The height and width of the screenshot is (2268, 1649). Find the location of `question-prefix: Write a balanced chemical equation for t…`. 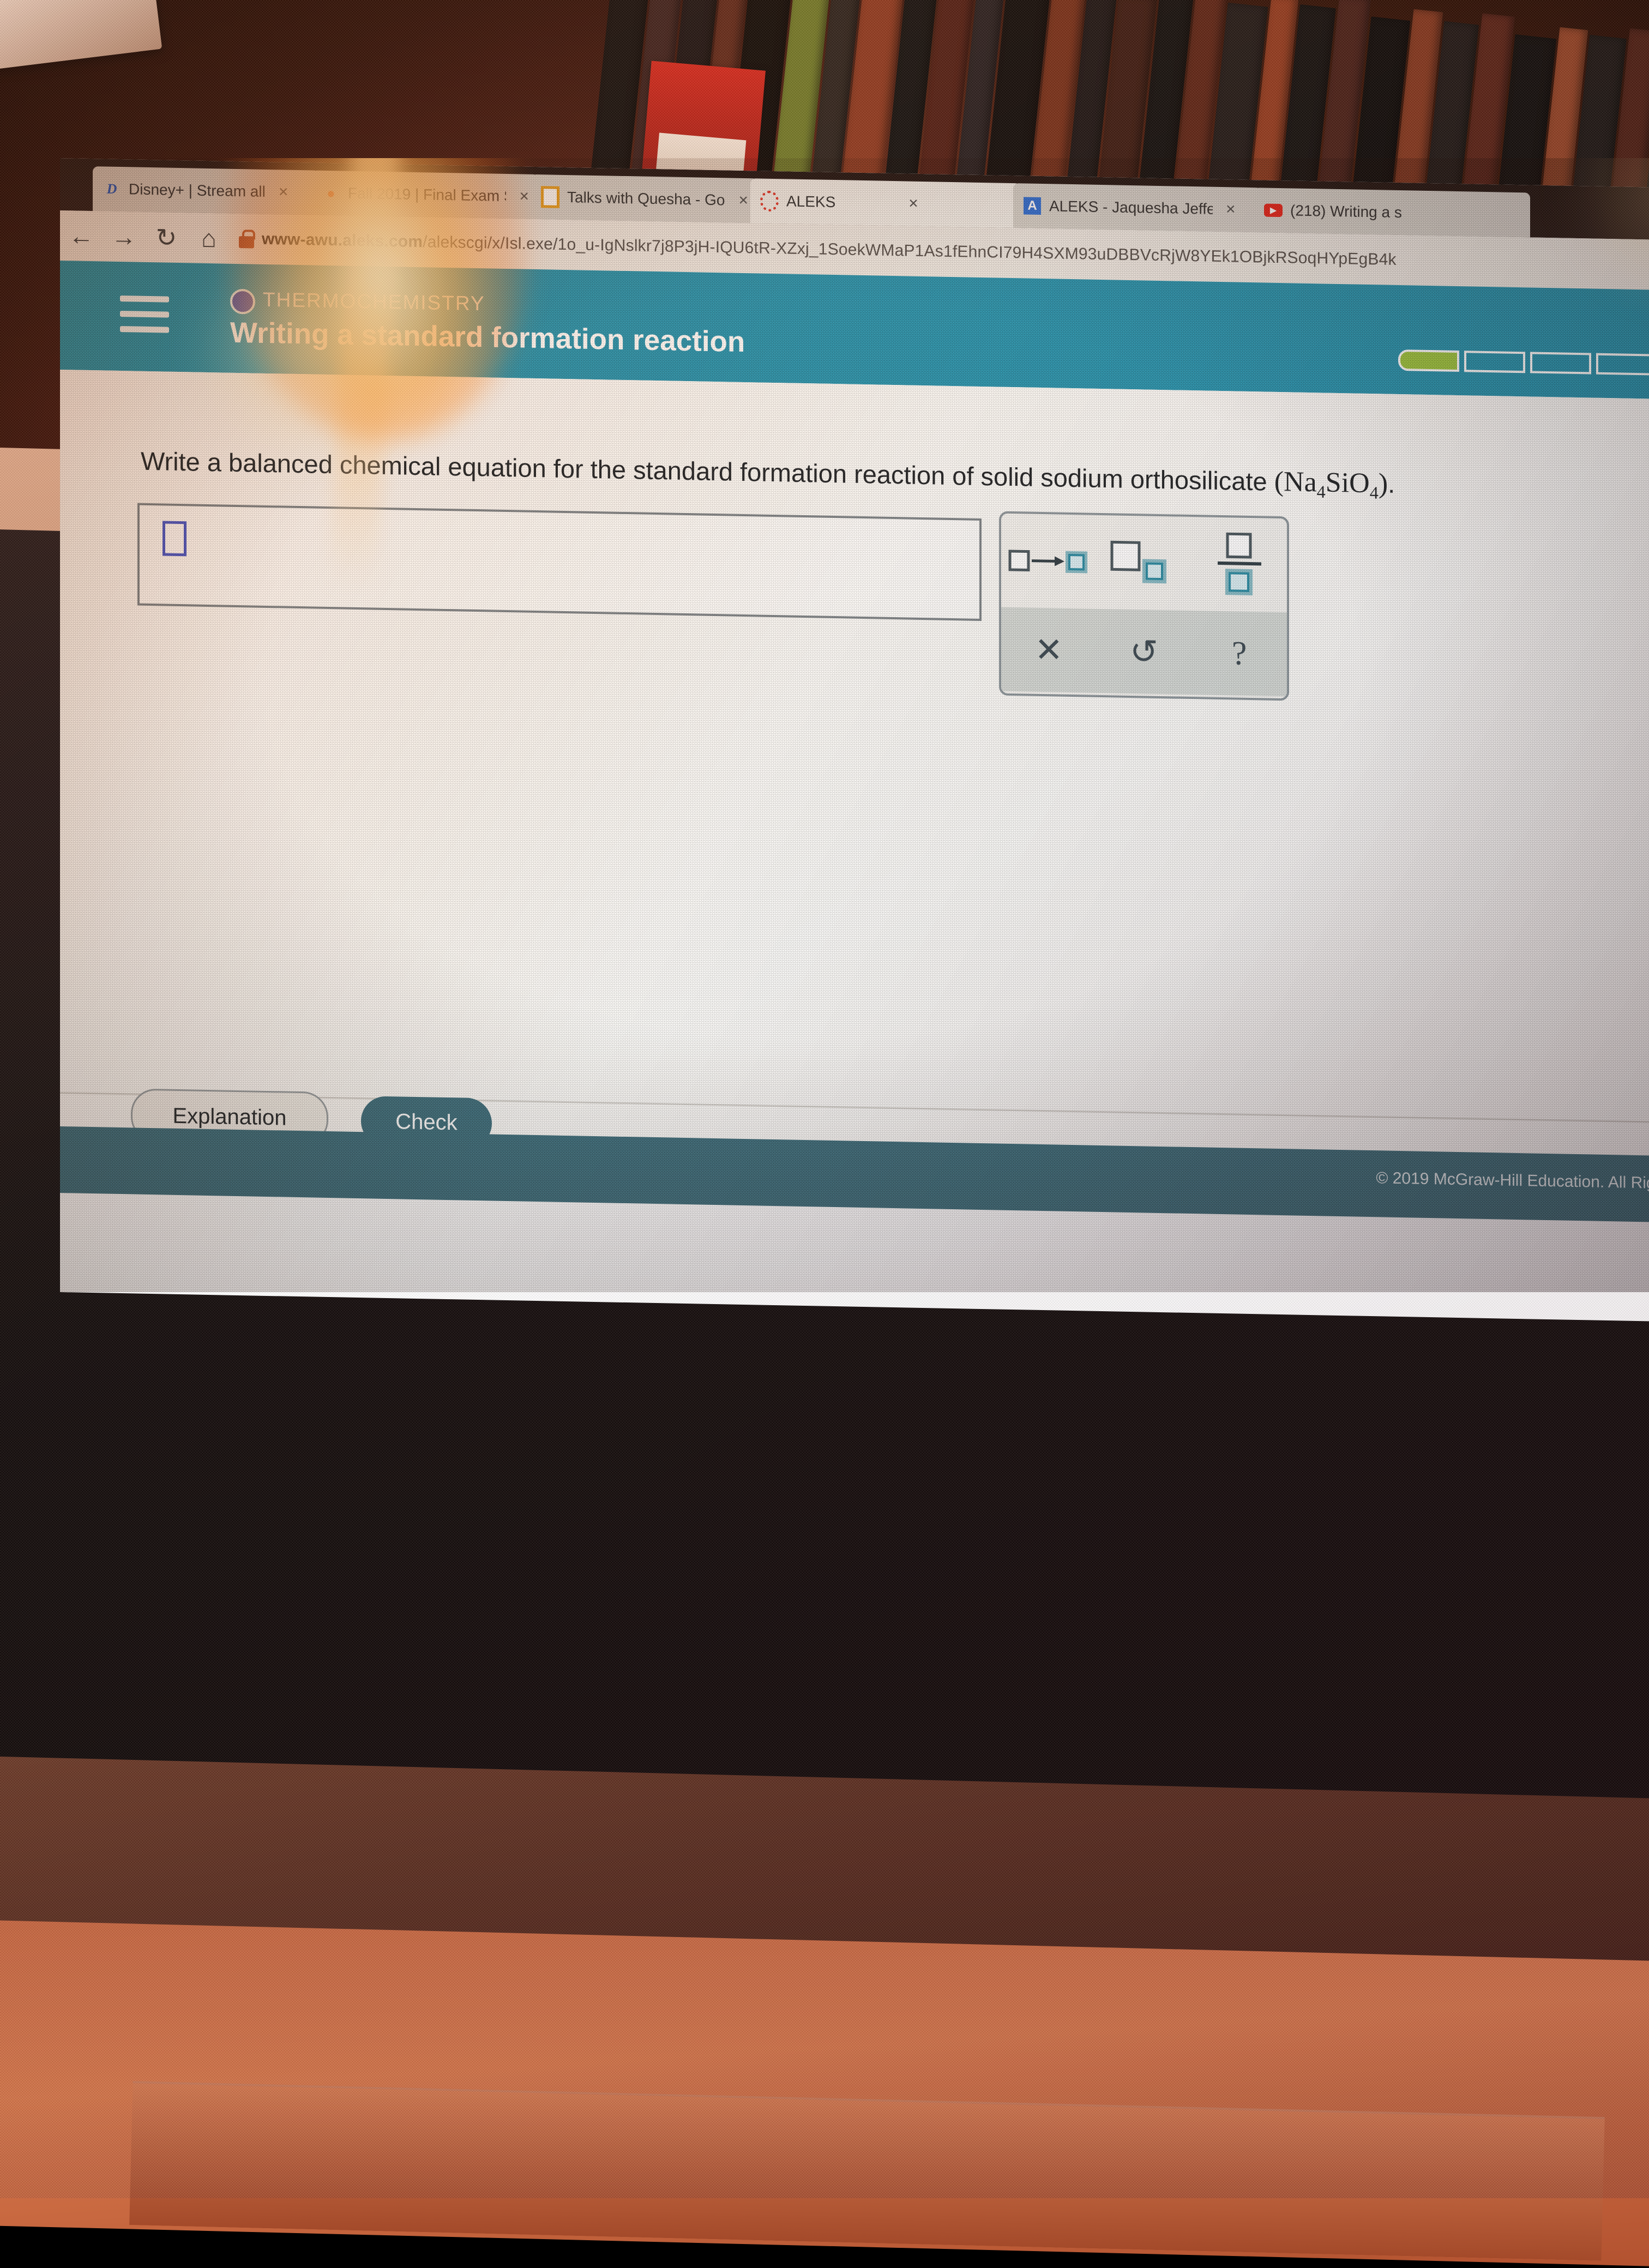

question-prefix: Write a balanced chemical equation for t… is located at coordinates (704, 471).